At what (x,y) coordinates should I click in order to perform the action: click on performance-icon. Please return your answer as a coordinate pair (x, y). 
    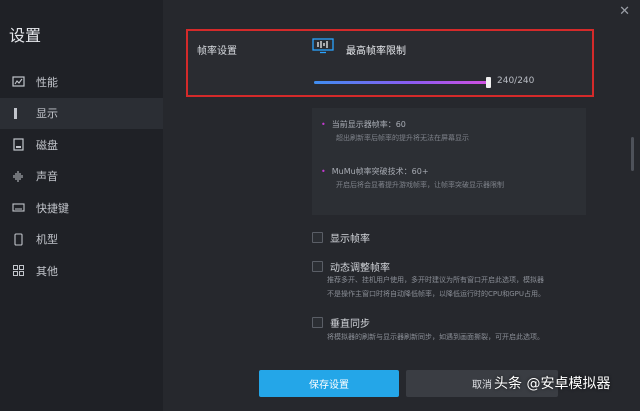
    Looking at the image, I should click on (18, 82).